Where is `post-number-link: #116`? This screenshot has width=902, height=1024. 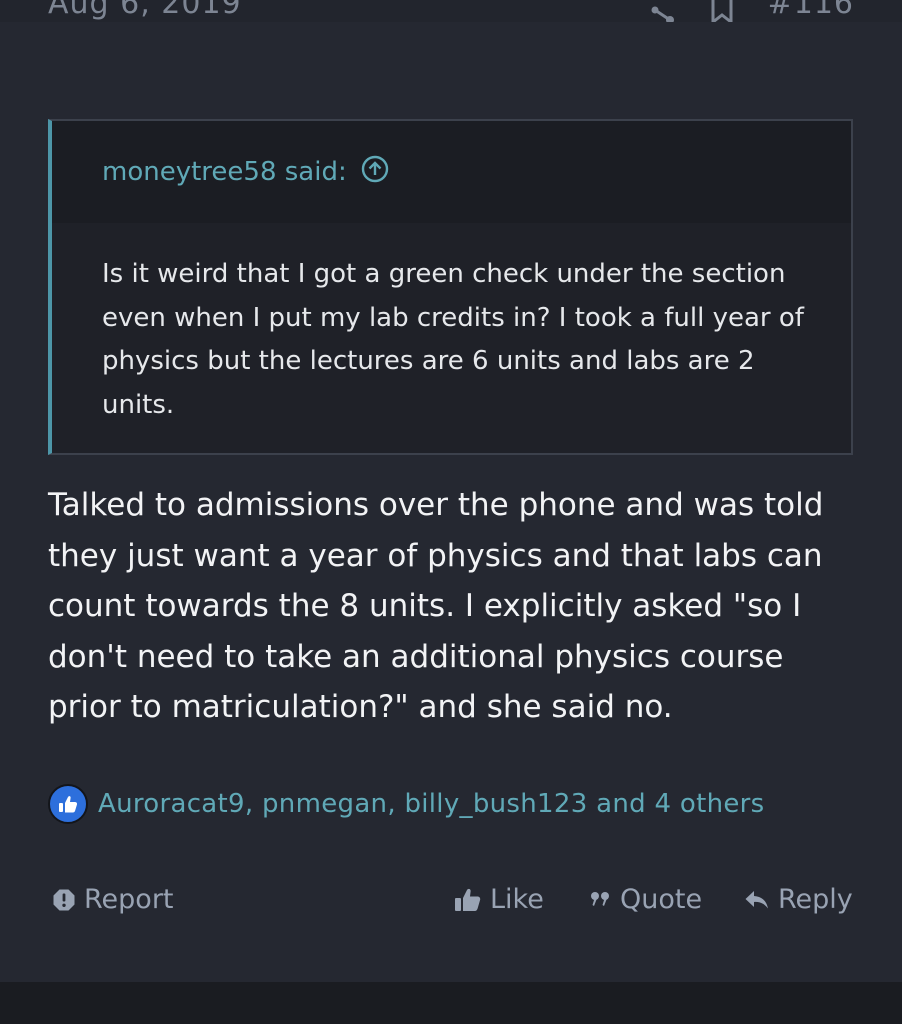 post-number-link: #116 is located at coordinates (811, 10).